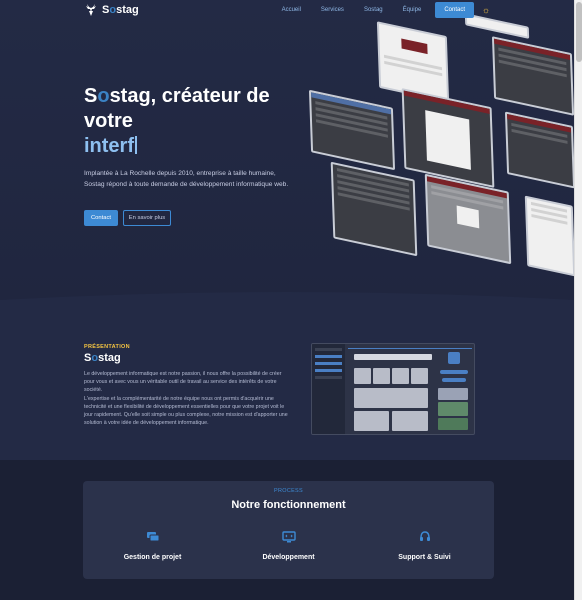 The width and height of the screenshot is (582, 600). I want to click on typing-caret, so click(136, 145).